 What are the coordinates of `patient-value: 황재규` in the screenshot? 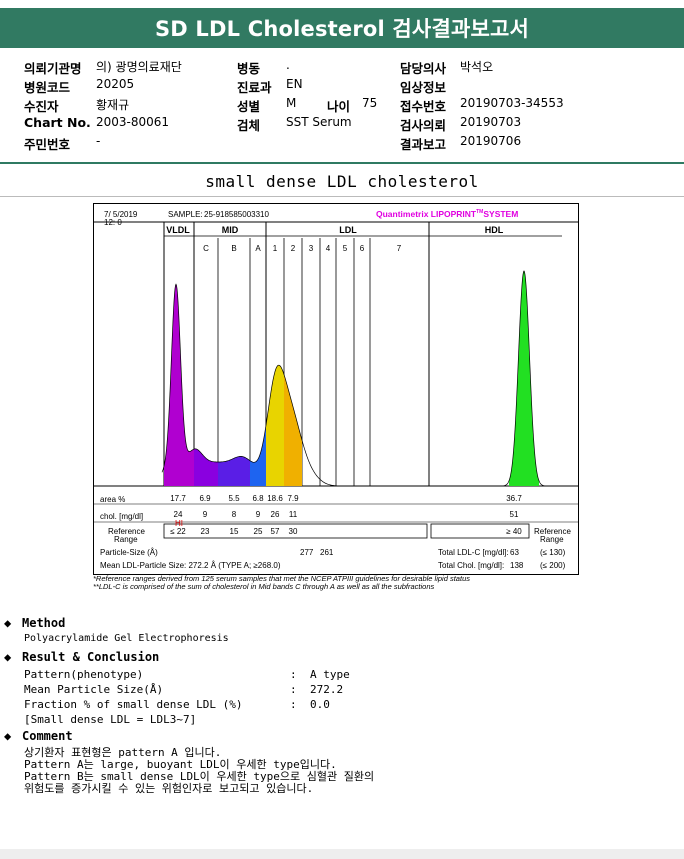 It's located at (113, 105).